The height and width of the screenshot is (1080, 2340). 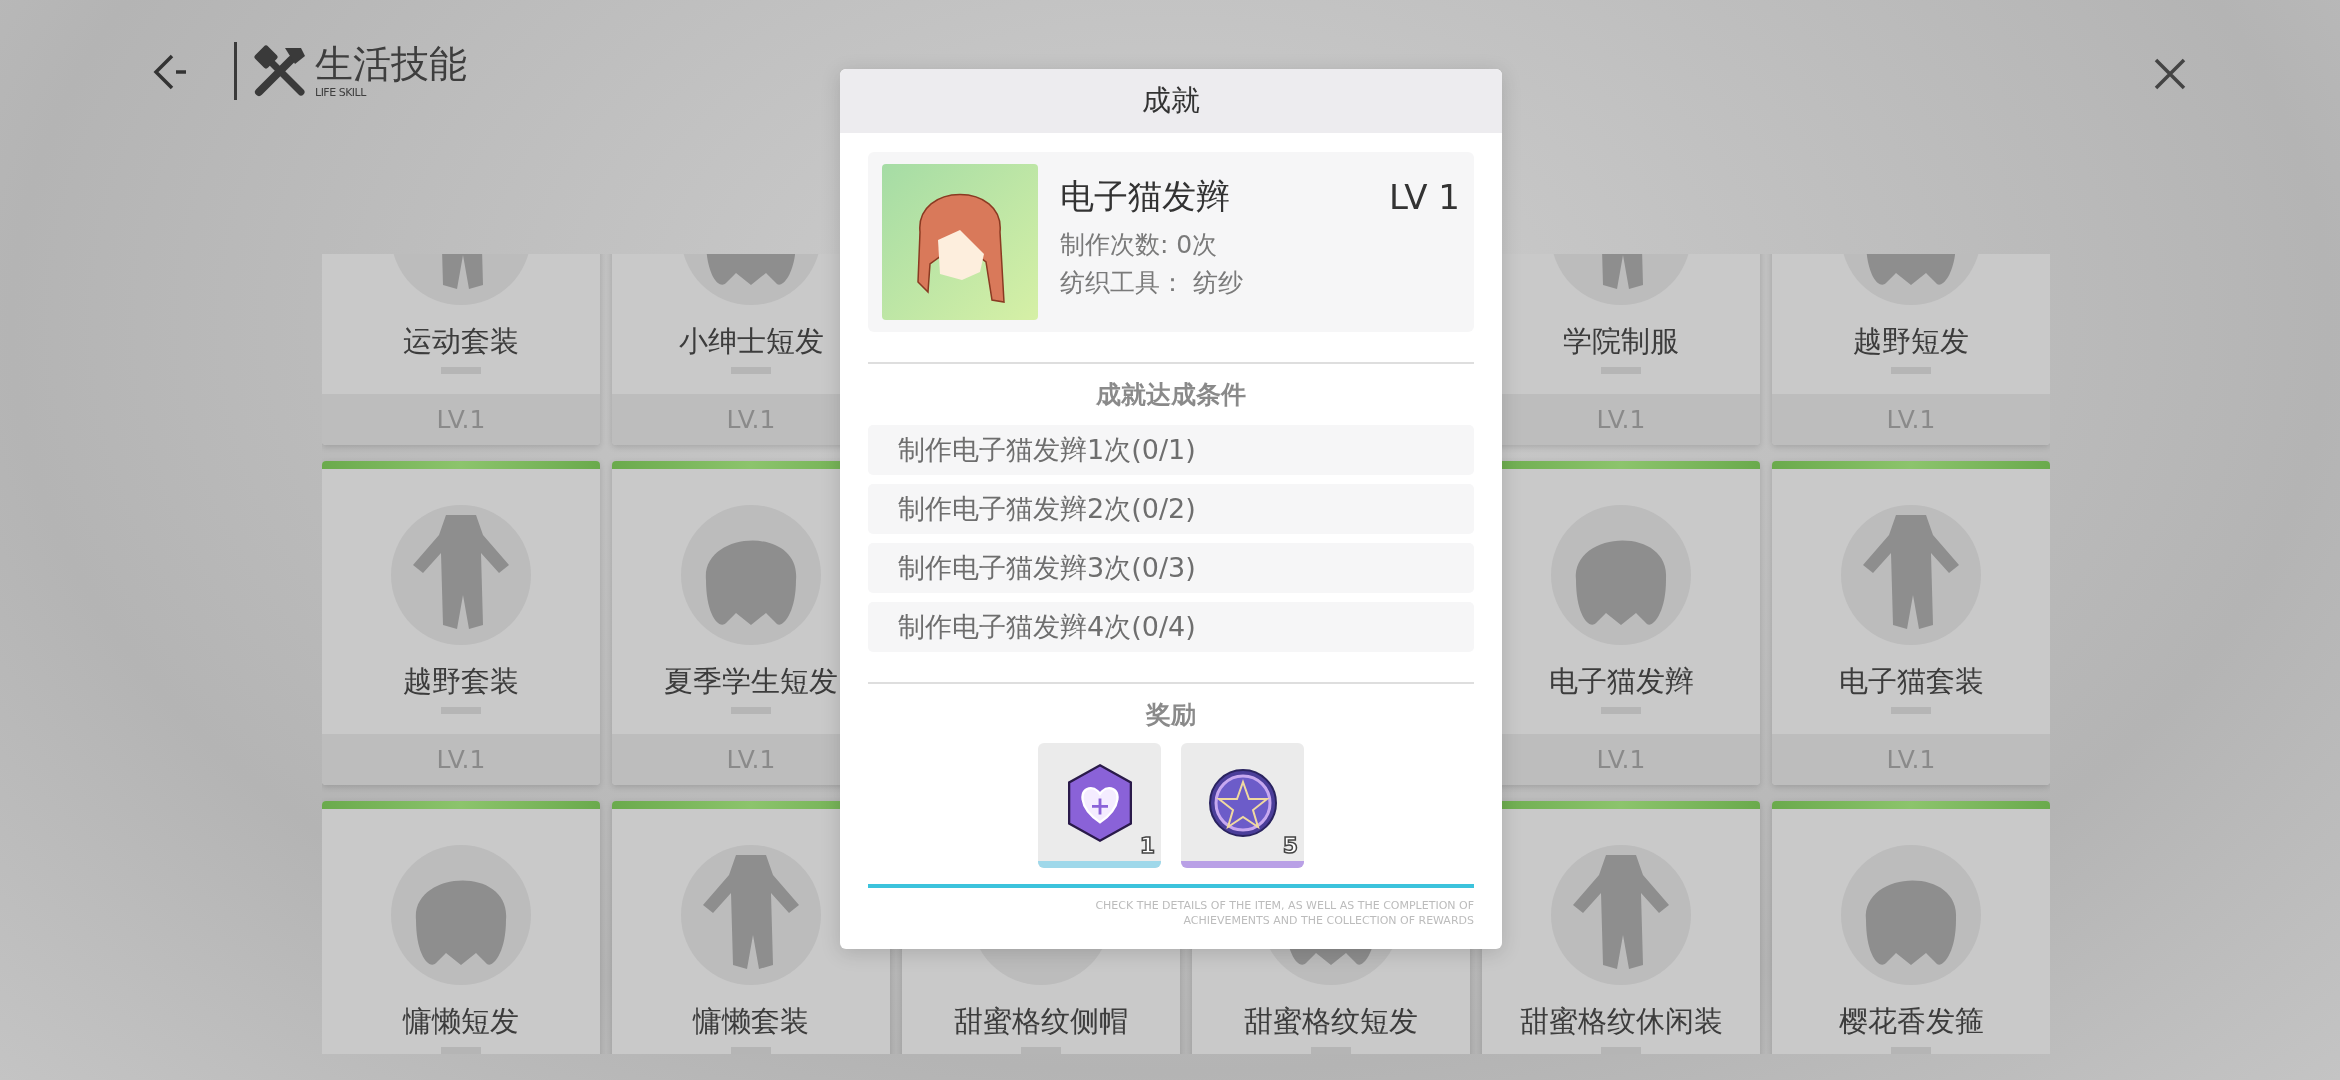 What do you see at coordinates (341, 92) in the screenshot?
I see `page-subtitle: LIFE SKILL` at bounding box center [341, 92].